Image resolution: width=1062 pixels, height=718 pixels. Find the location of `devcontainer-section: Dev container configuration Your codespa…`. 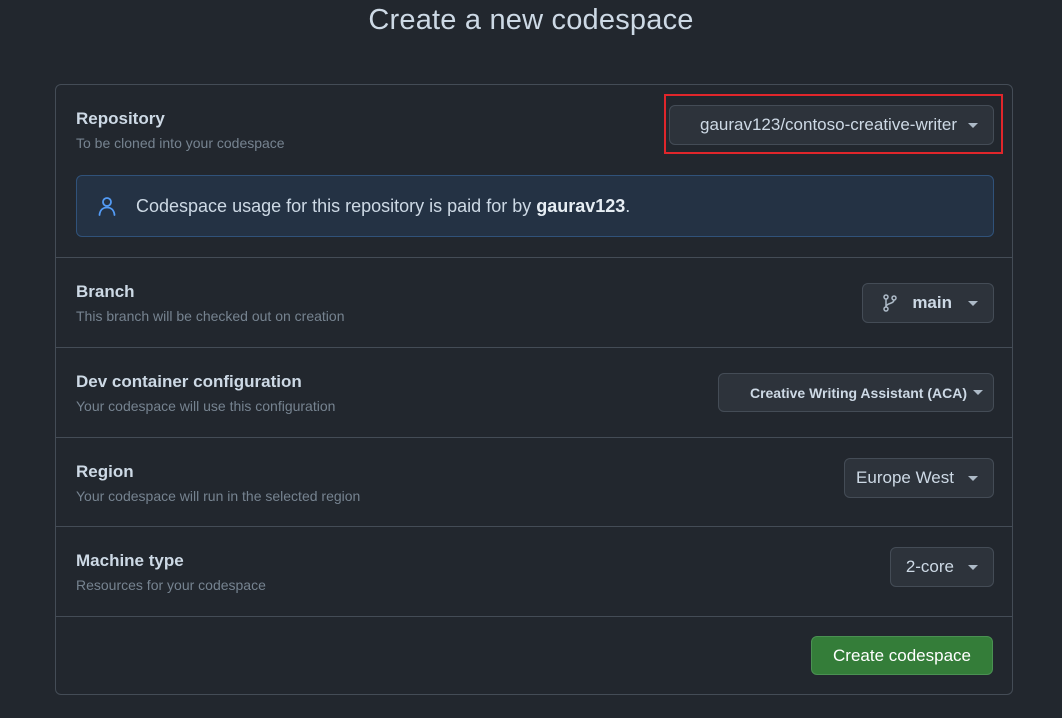

devcontainer-section: Dev container configuration Your codespa… is located at coordinates (534, 393).